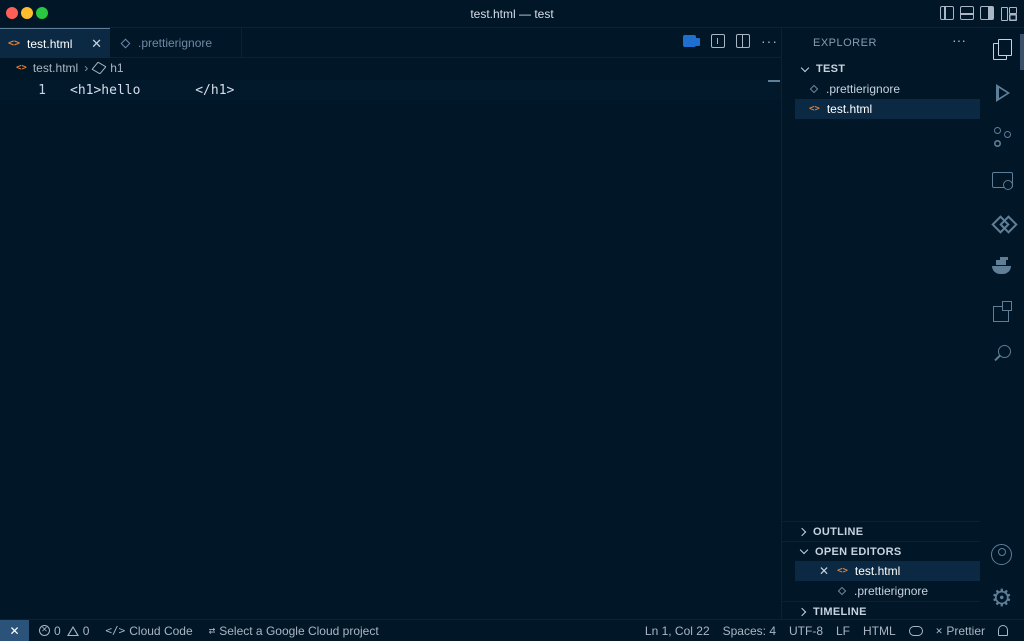 Image resolution: width=1024 pixels, height=641 pixels. I want to click on run-debug-icon, so click(1002, 93).